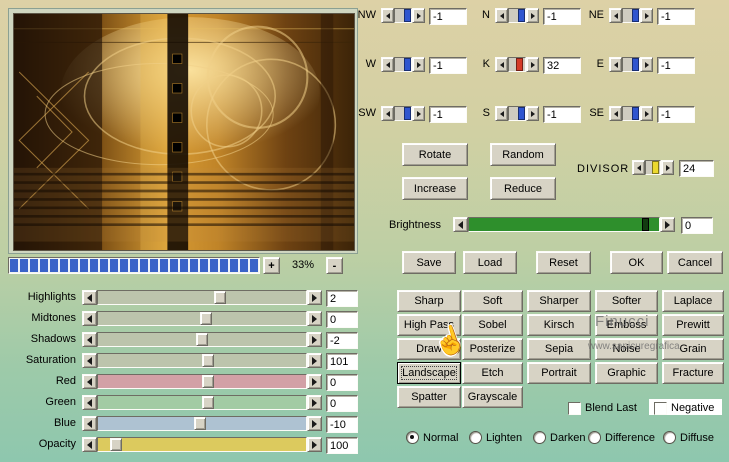 Image resolution: width=729 pixels, height=462 pixels. I want to click on kernel-w-value: -1, so click(448, 65).